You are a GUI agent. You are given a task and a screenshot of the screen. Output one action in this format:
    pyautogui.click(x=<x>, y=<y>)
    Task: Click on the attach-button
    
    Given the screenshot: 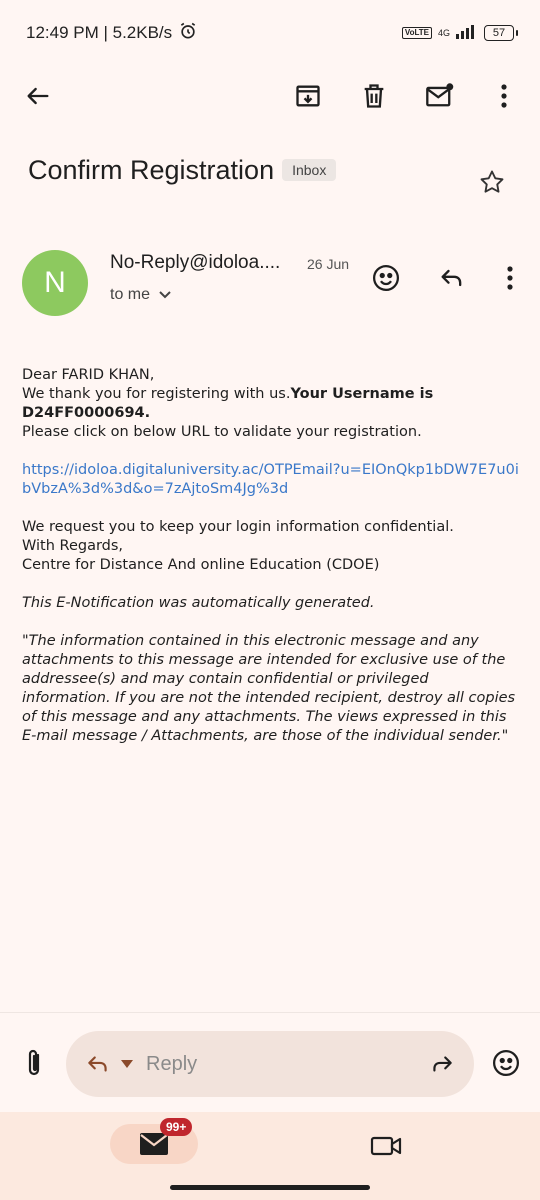 What is the action you would take?
    pyautogui.click(x=34, y=1063)
    